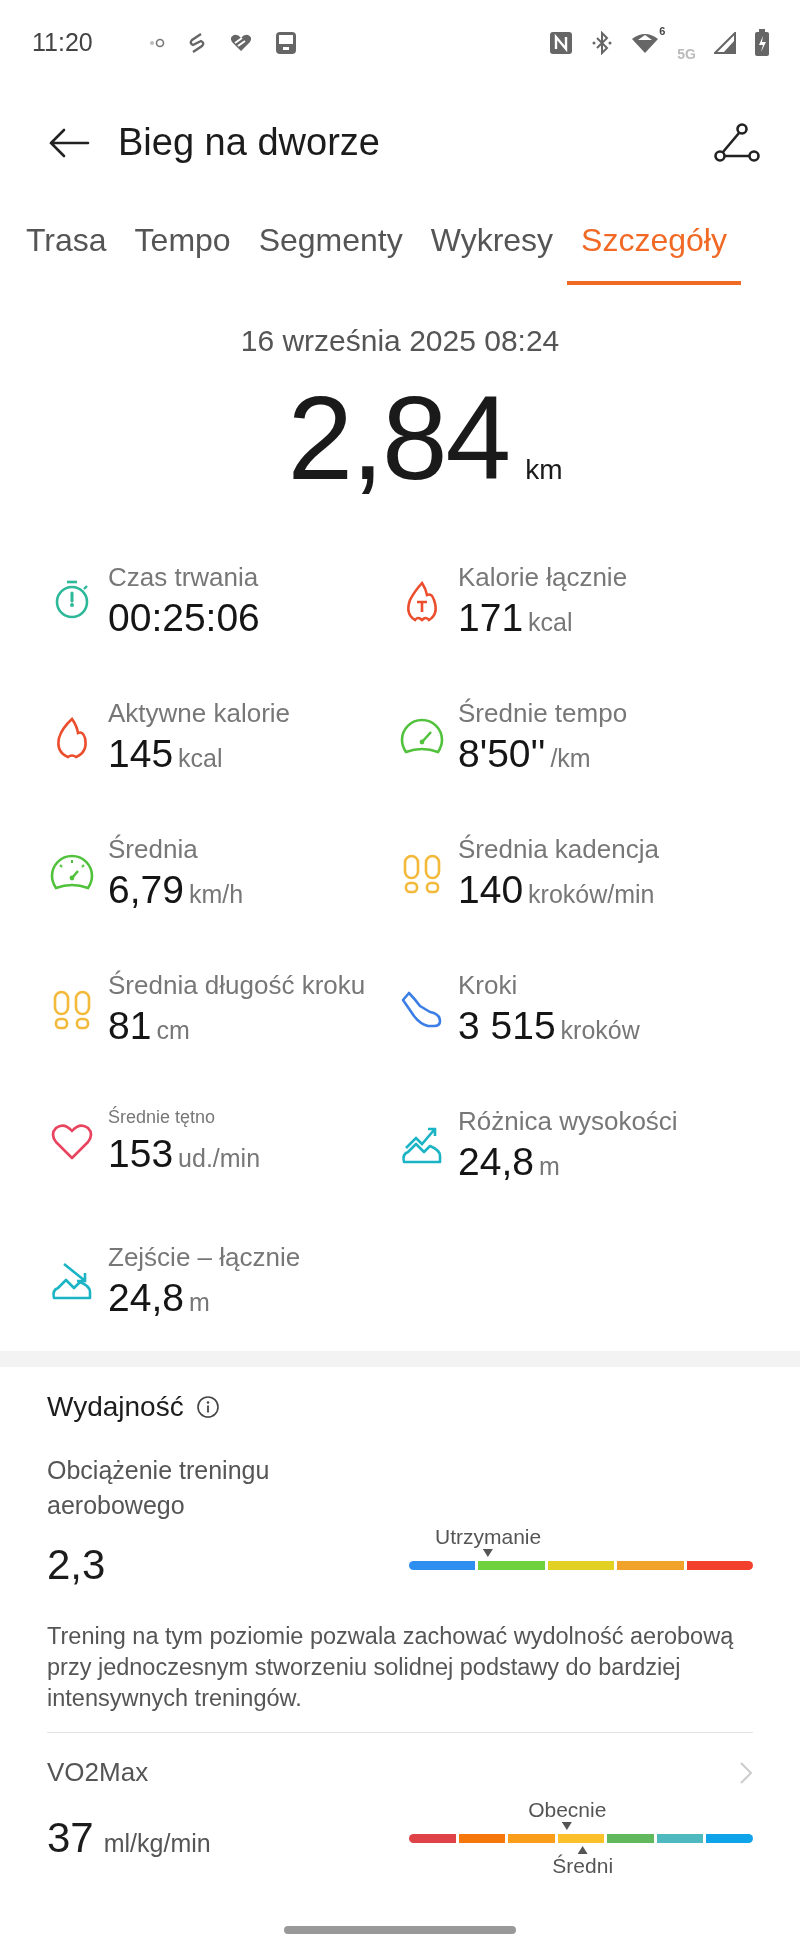 The width and height of the screenshot is (800, 1956). Describe the element at coordinates (398, 438) in the screenshot. I see `distance-value: 2,84` at that location.